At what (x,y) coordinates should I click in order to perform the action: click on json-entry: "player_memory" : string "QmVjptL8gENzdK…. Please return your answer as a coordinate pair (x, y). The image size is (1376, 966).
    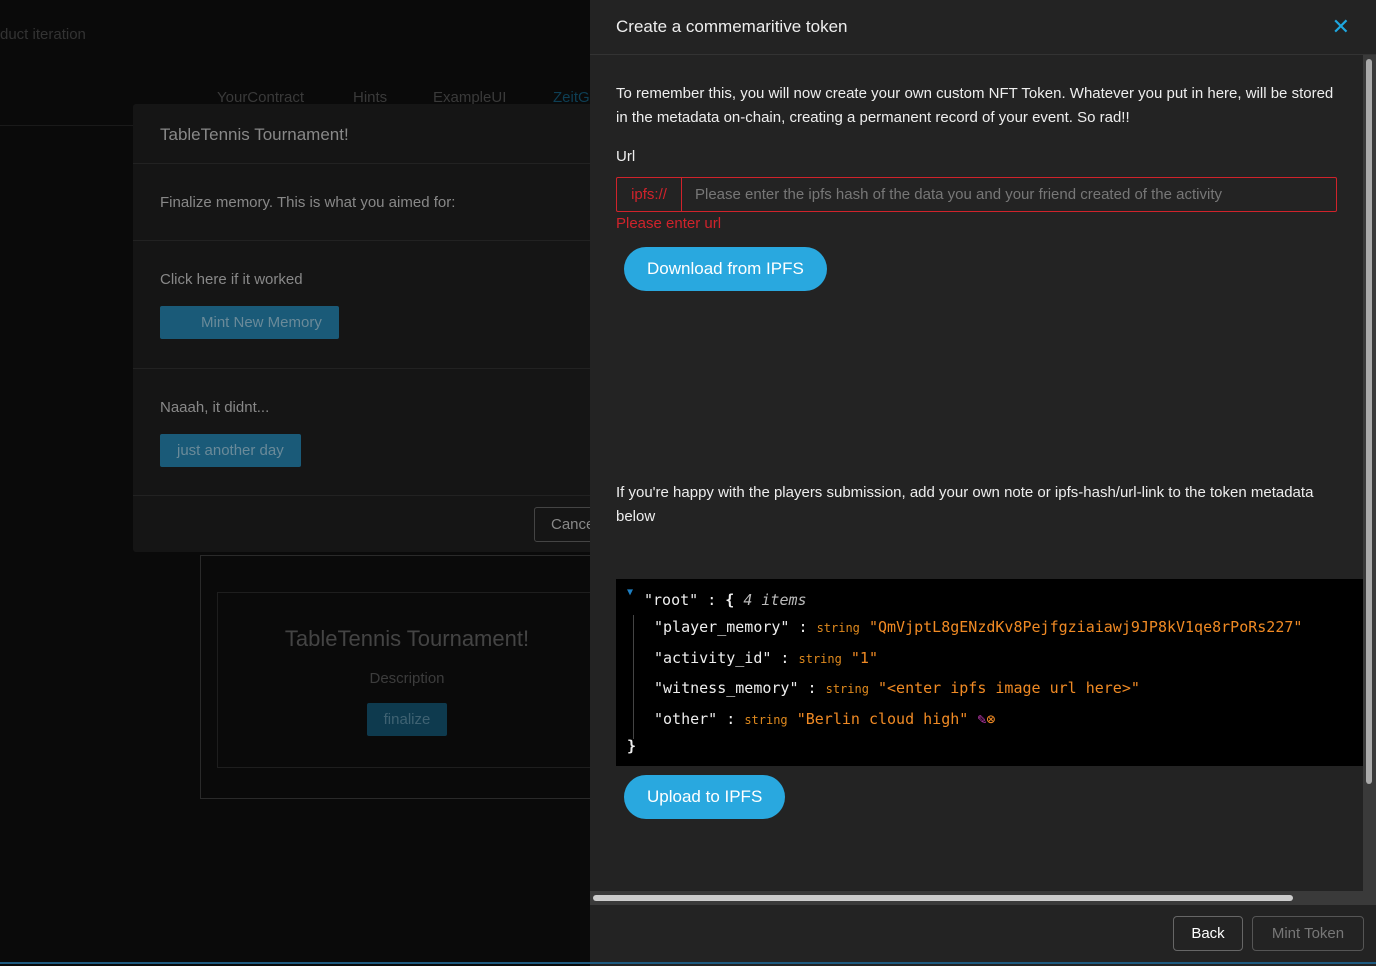
    Looking at the image, I should click on (978, 627).